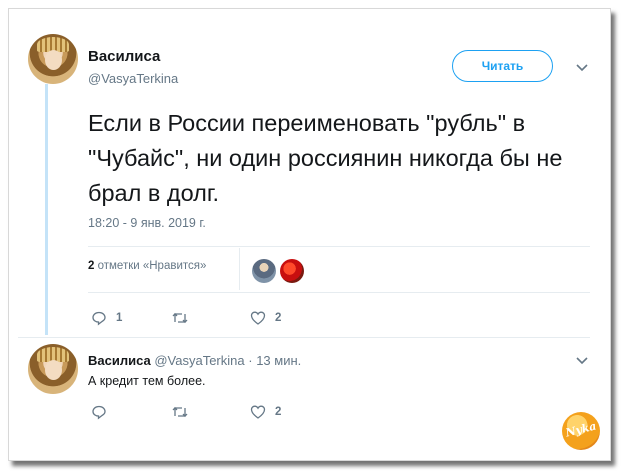 The height and width of the screenshot is (471, 621). I want to click on reply-text: А кредит тем более., so click(147, 381).